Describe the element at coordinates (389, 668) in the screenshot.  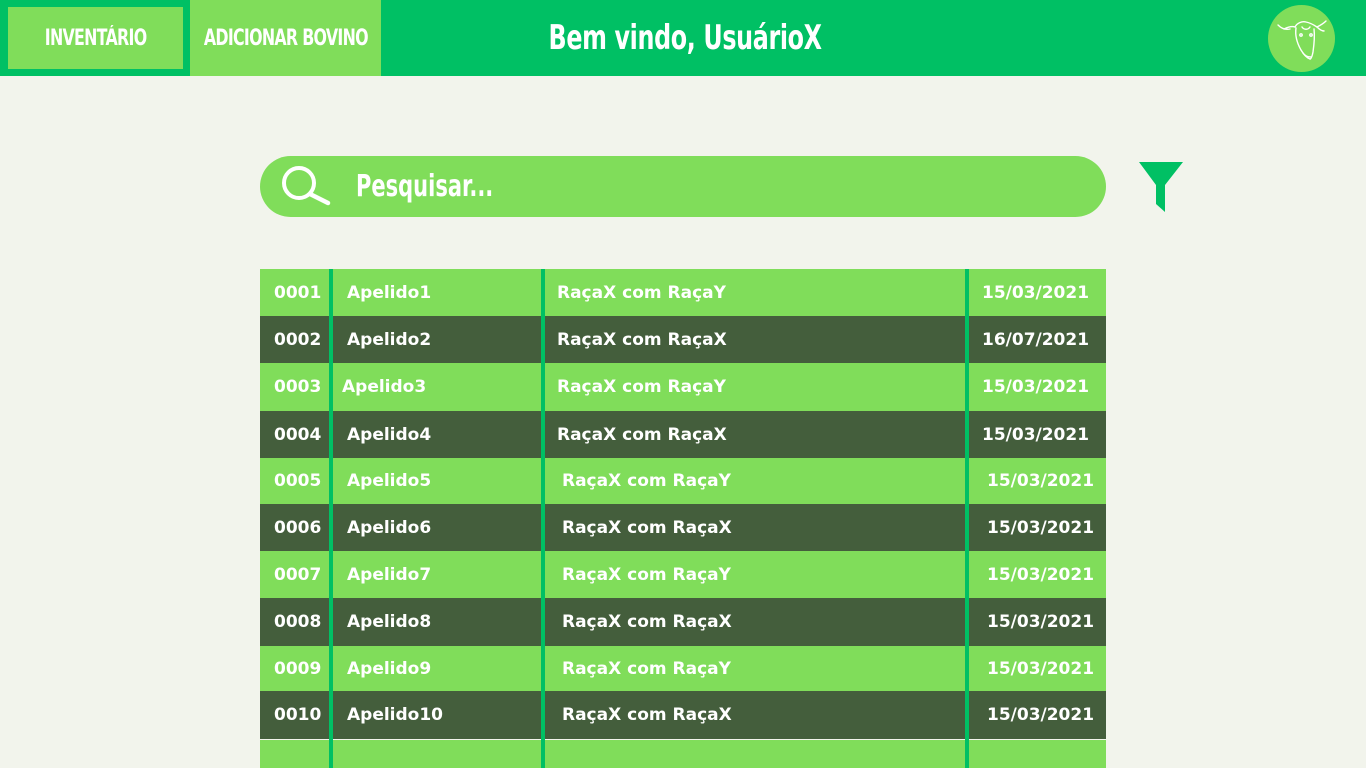
I see `cell-nickname: Apelido9` at that location.